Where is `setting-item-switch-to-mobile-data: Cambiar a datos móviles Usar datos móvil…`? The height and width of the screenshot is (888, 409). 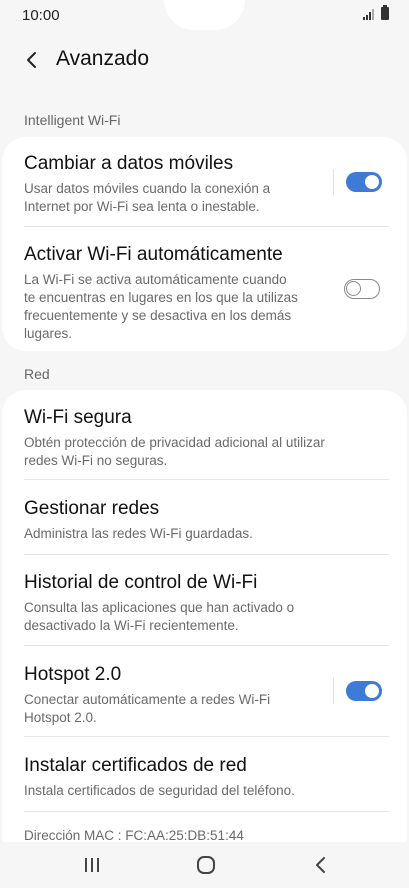
setting-item-switch-to-mobile-data: Cambiar a datos móviles Usar datos móvil… is located at coordinates (203, 184).